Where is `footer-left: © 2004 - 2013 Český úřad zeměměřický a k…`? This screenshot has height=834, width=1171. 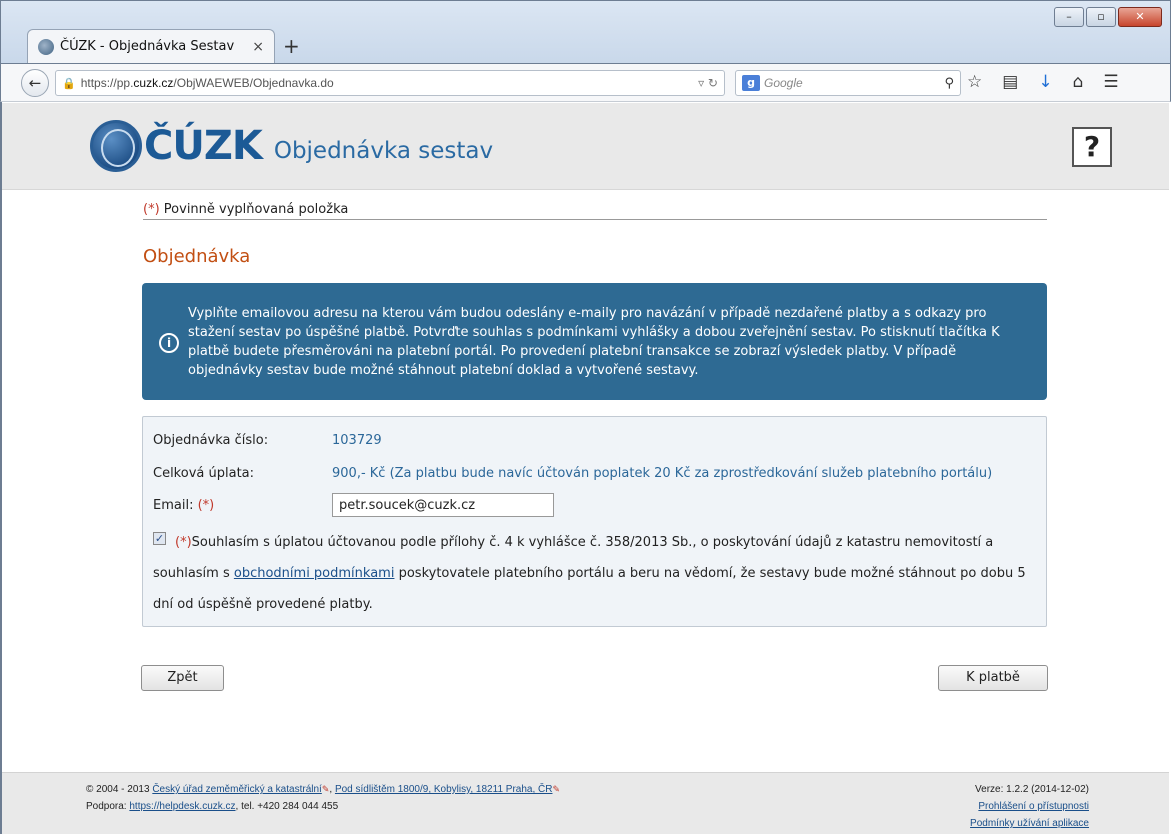
footer-left: © 2004 - 2013 Český úřad zeměměřický a k… is located at coordinates (323, 798).